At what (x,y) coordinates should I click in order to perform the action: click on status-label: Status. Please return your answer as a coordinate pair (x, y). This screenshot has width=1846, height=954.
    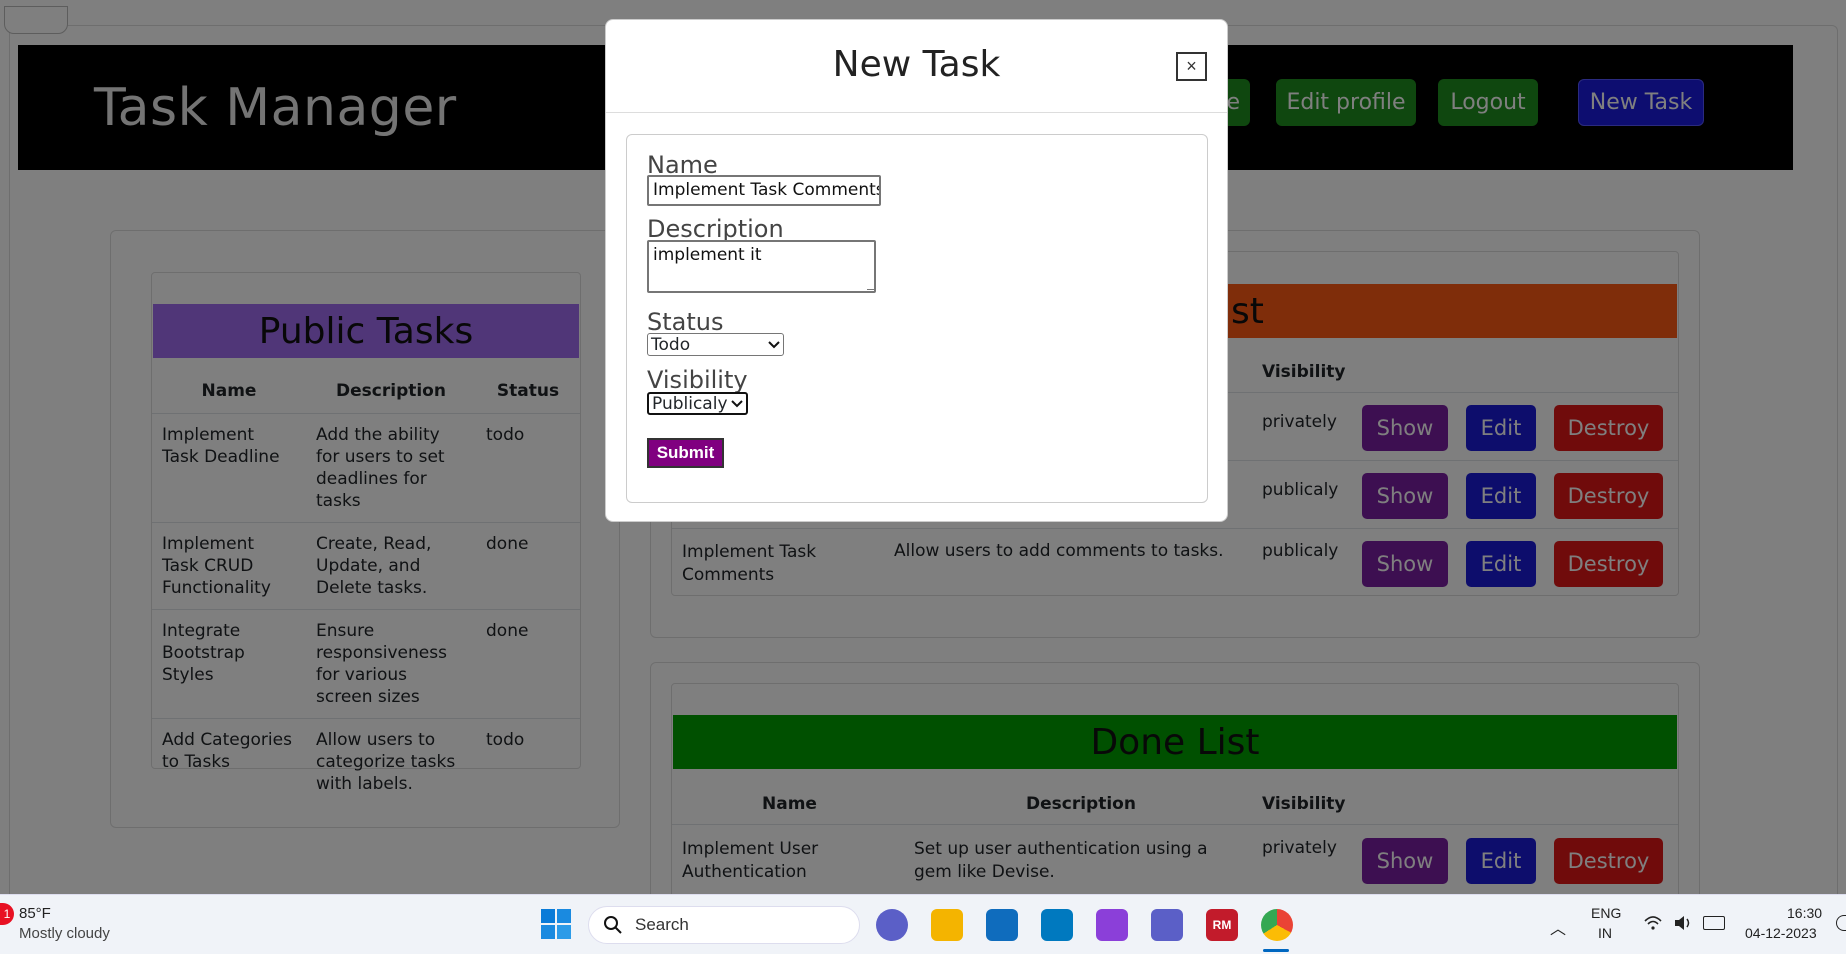
    Looking at the image, I should click on (685, 322).